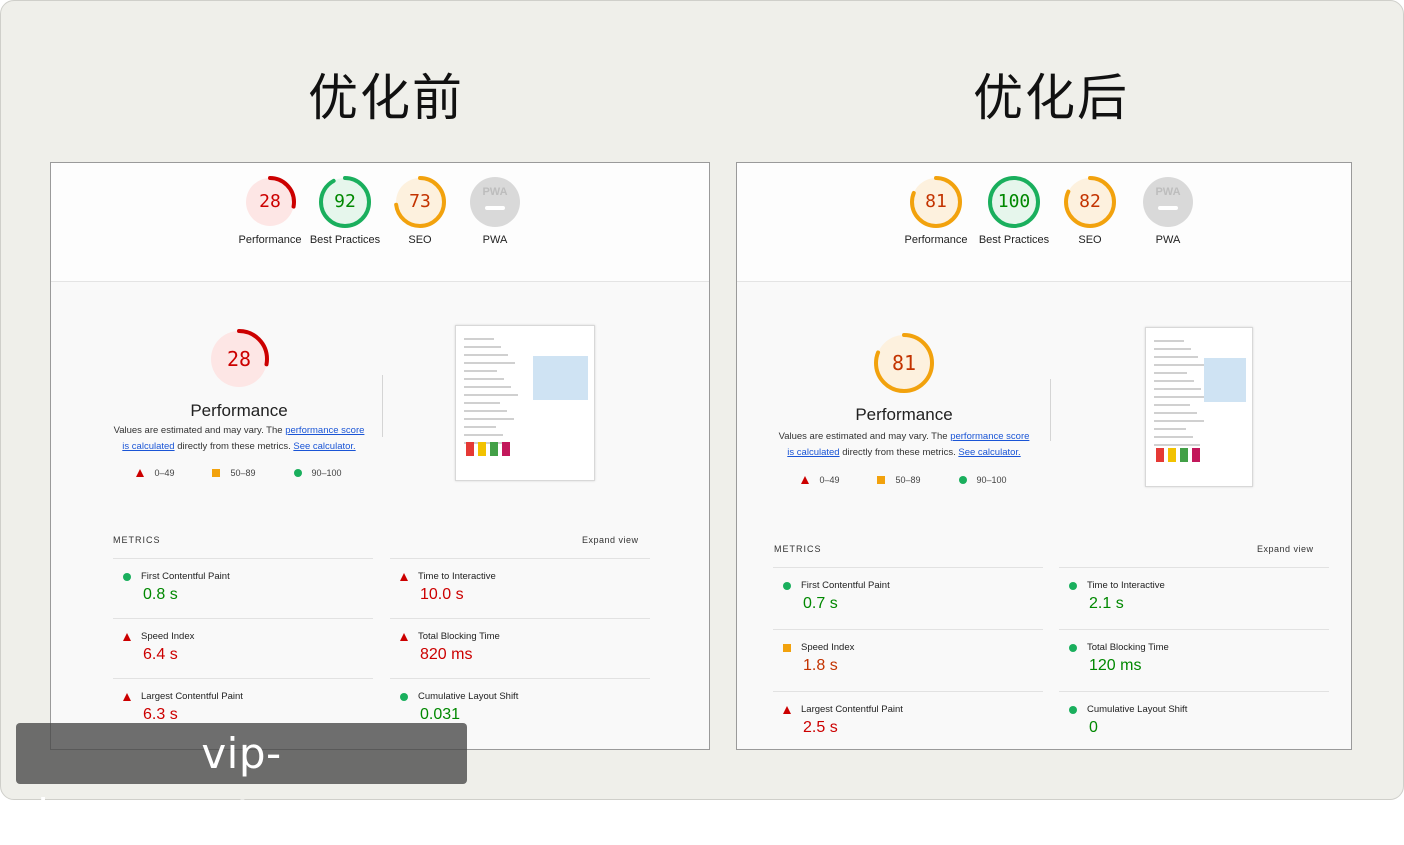 The height and width of the screenshot is (845, 1404). Describe the element at coordinates (820, 603) in the screenshot. I see `metric-value: 0.7 s` at that location.